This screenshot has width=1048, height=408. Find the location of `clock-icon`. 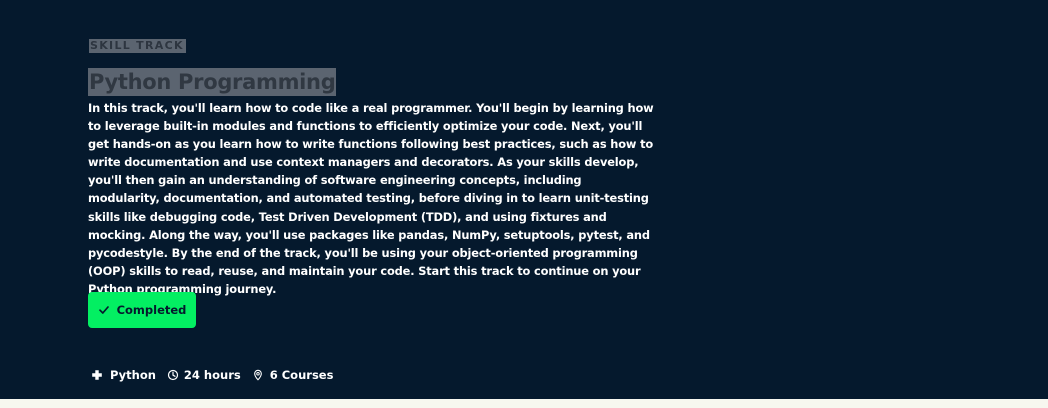

clock-icon is located at coordinates (173, 375).